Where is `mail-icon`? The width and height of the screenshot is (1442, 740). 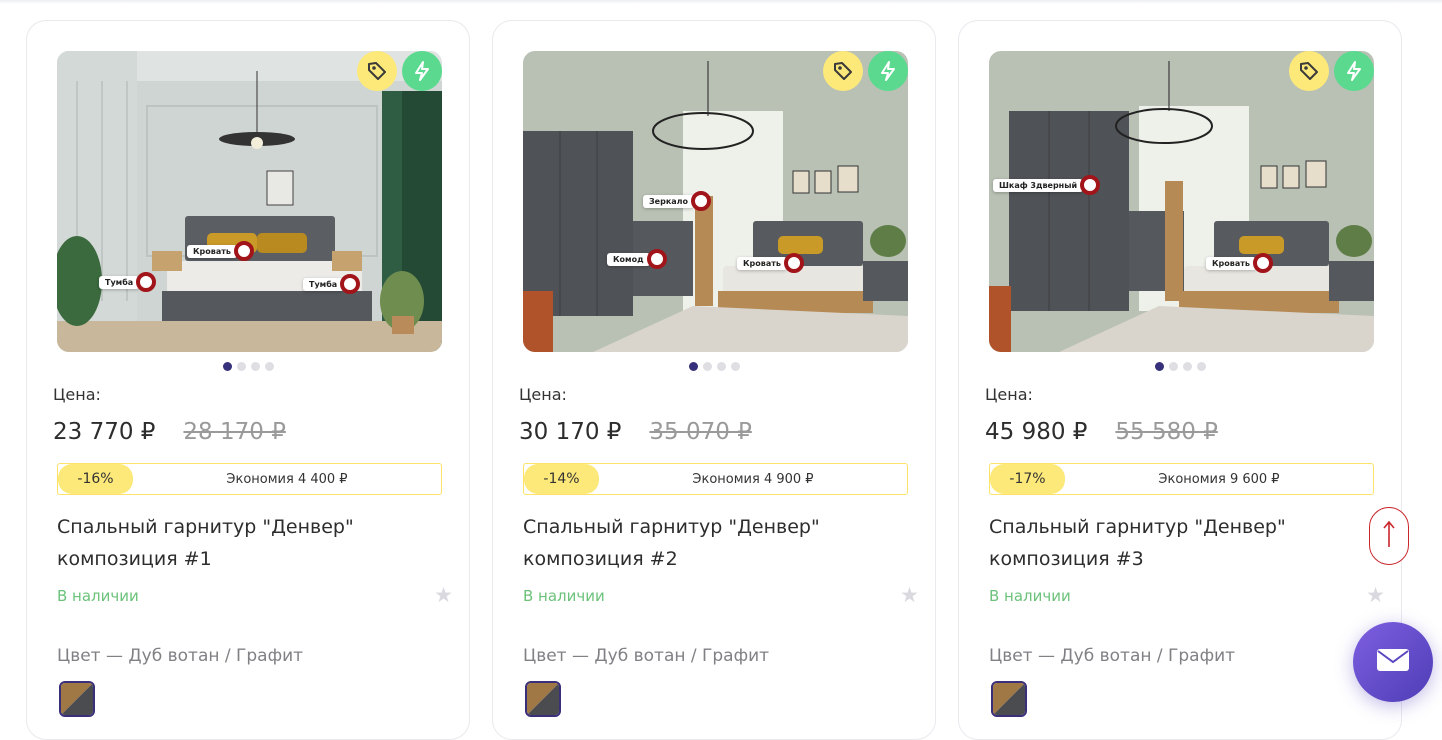
mail-icon is located at coordinates (1393, 662).